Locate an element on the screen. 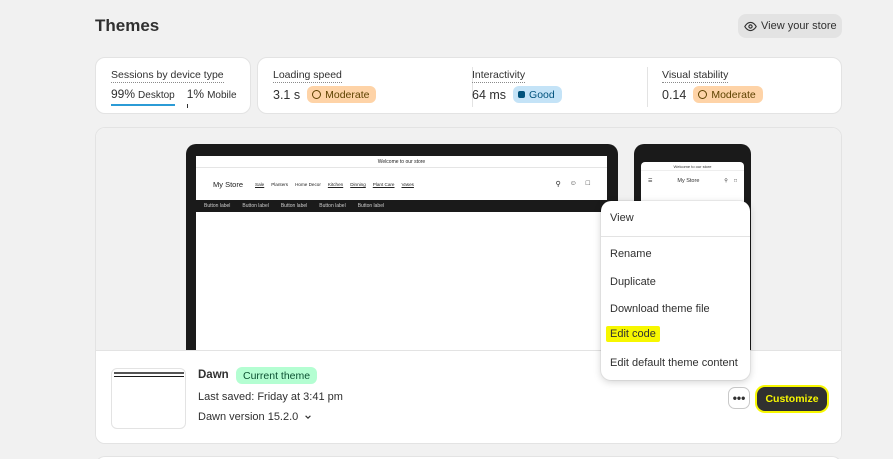 The width and height of the screenshot is (893, 459). metric-interactivity: Interactivity 64 ms Good is located at coordinates (552, 86).